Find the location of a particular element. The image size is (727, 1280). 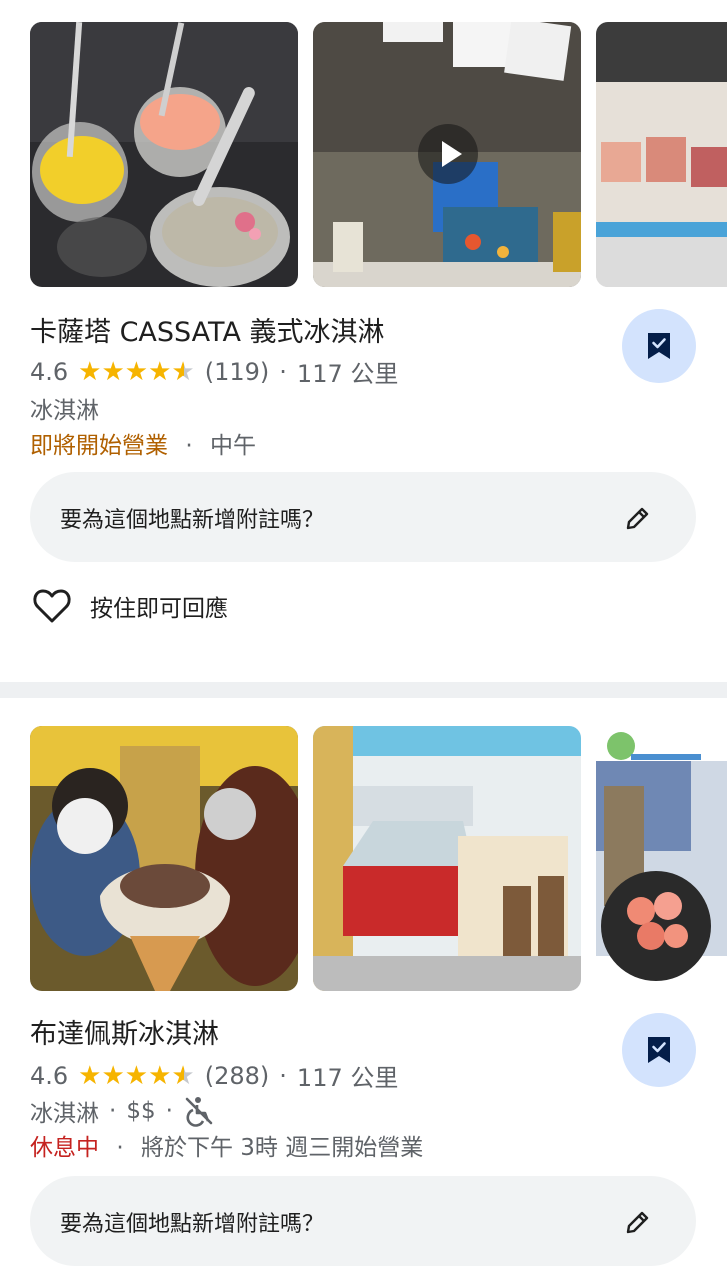

react-label: 按住即可回應 is located at coordinates (159, 609).